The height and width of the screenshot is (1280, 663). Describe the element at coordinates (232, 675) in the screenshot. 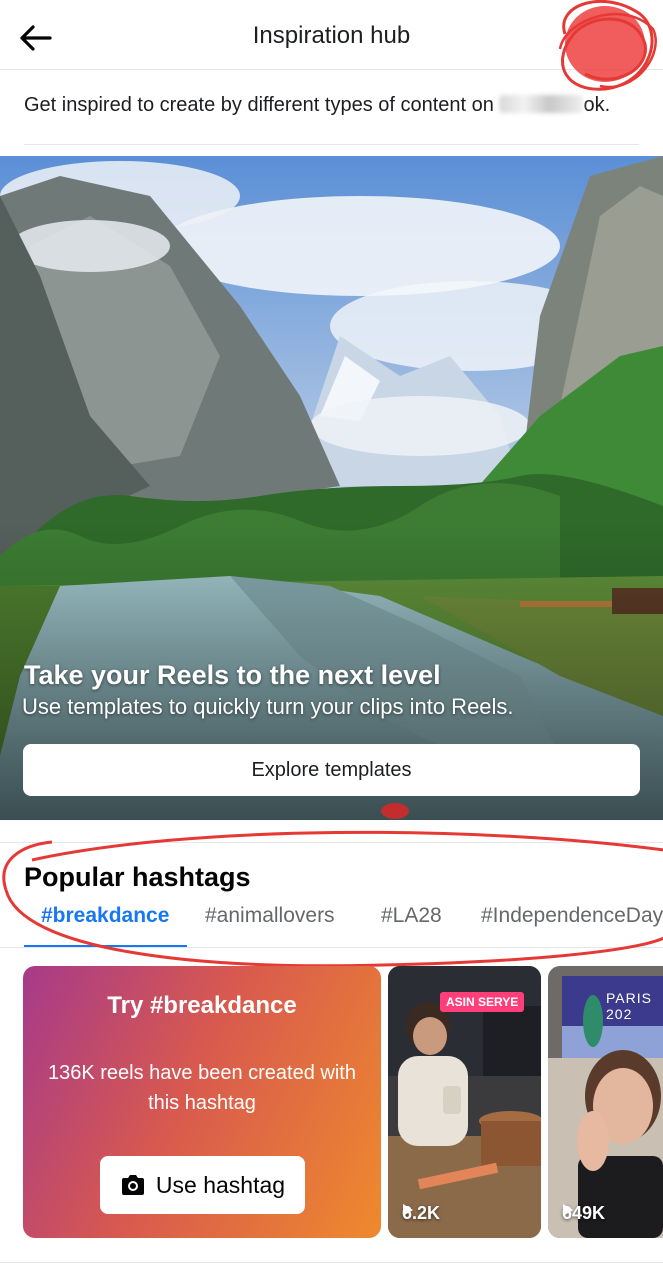

I see `banner-title: Take your Reels to the next level` at that location.